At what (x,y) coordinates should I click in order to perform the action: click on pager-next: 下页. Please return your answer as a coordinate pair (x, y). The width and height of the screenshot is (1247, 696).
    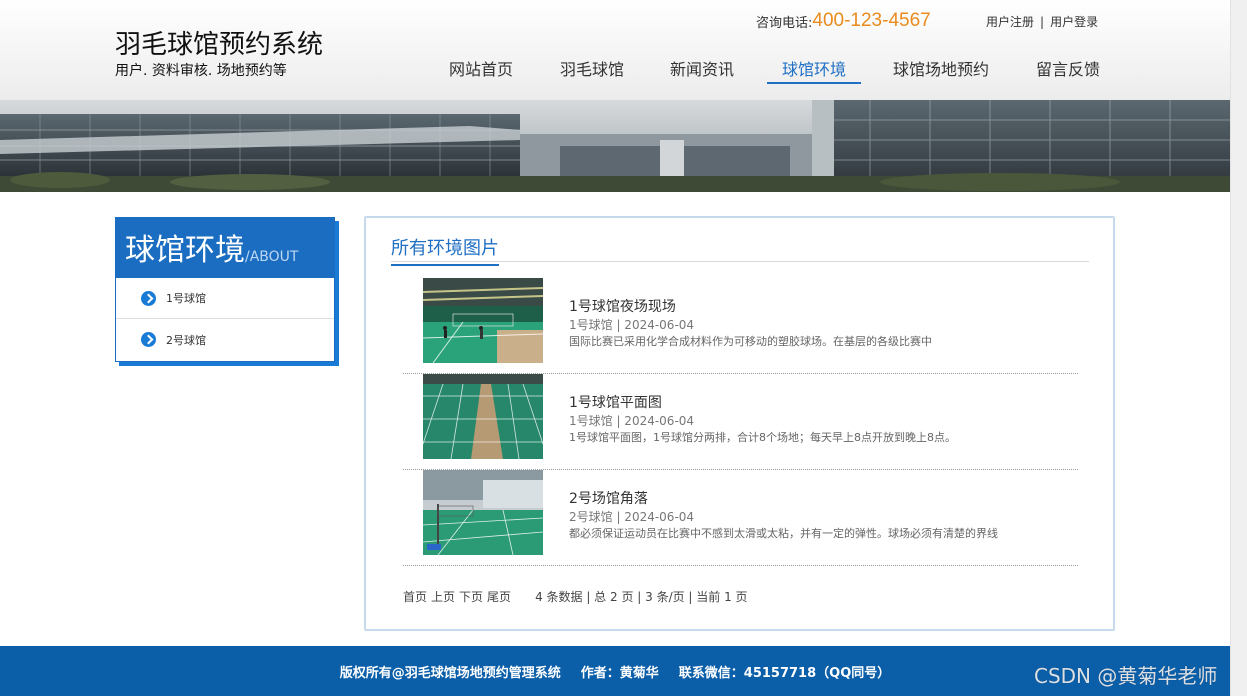
    Looking at the image, I should click on (471, 597).